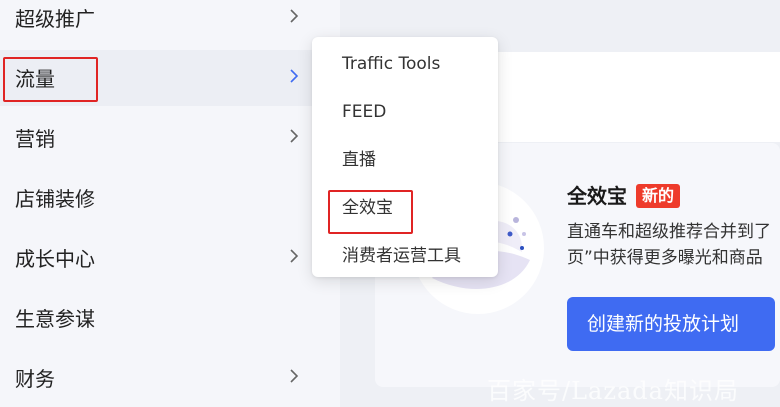 The width and height of the screenshot is (780, 407). Describe the element at coordinates (55, 199) in the screenshot. I see `sidebar-item-label: 店铺装修` at that location.